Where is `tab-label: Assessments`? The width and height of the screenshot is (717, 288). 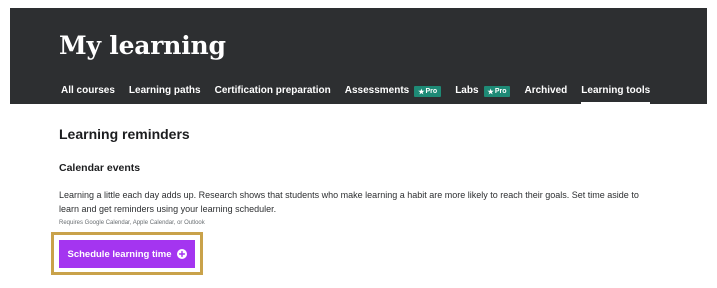
tab-label: Assessments is located at coordinates (377, 90).